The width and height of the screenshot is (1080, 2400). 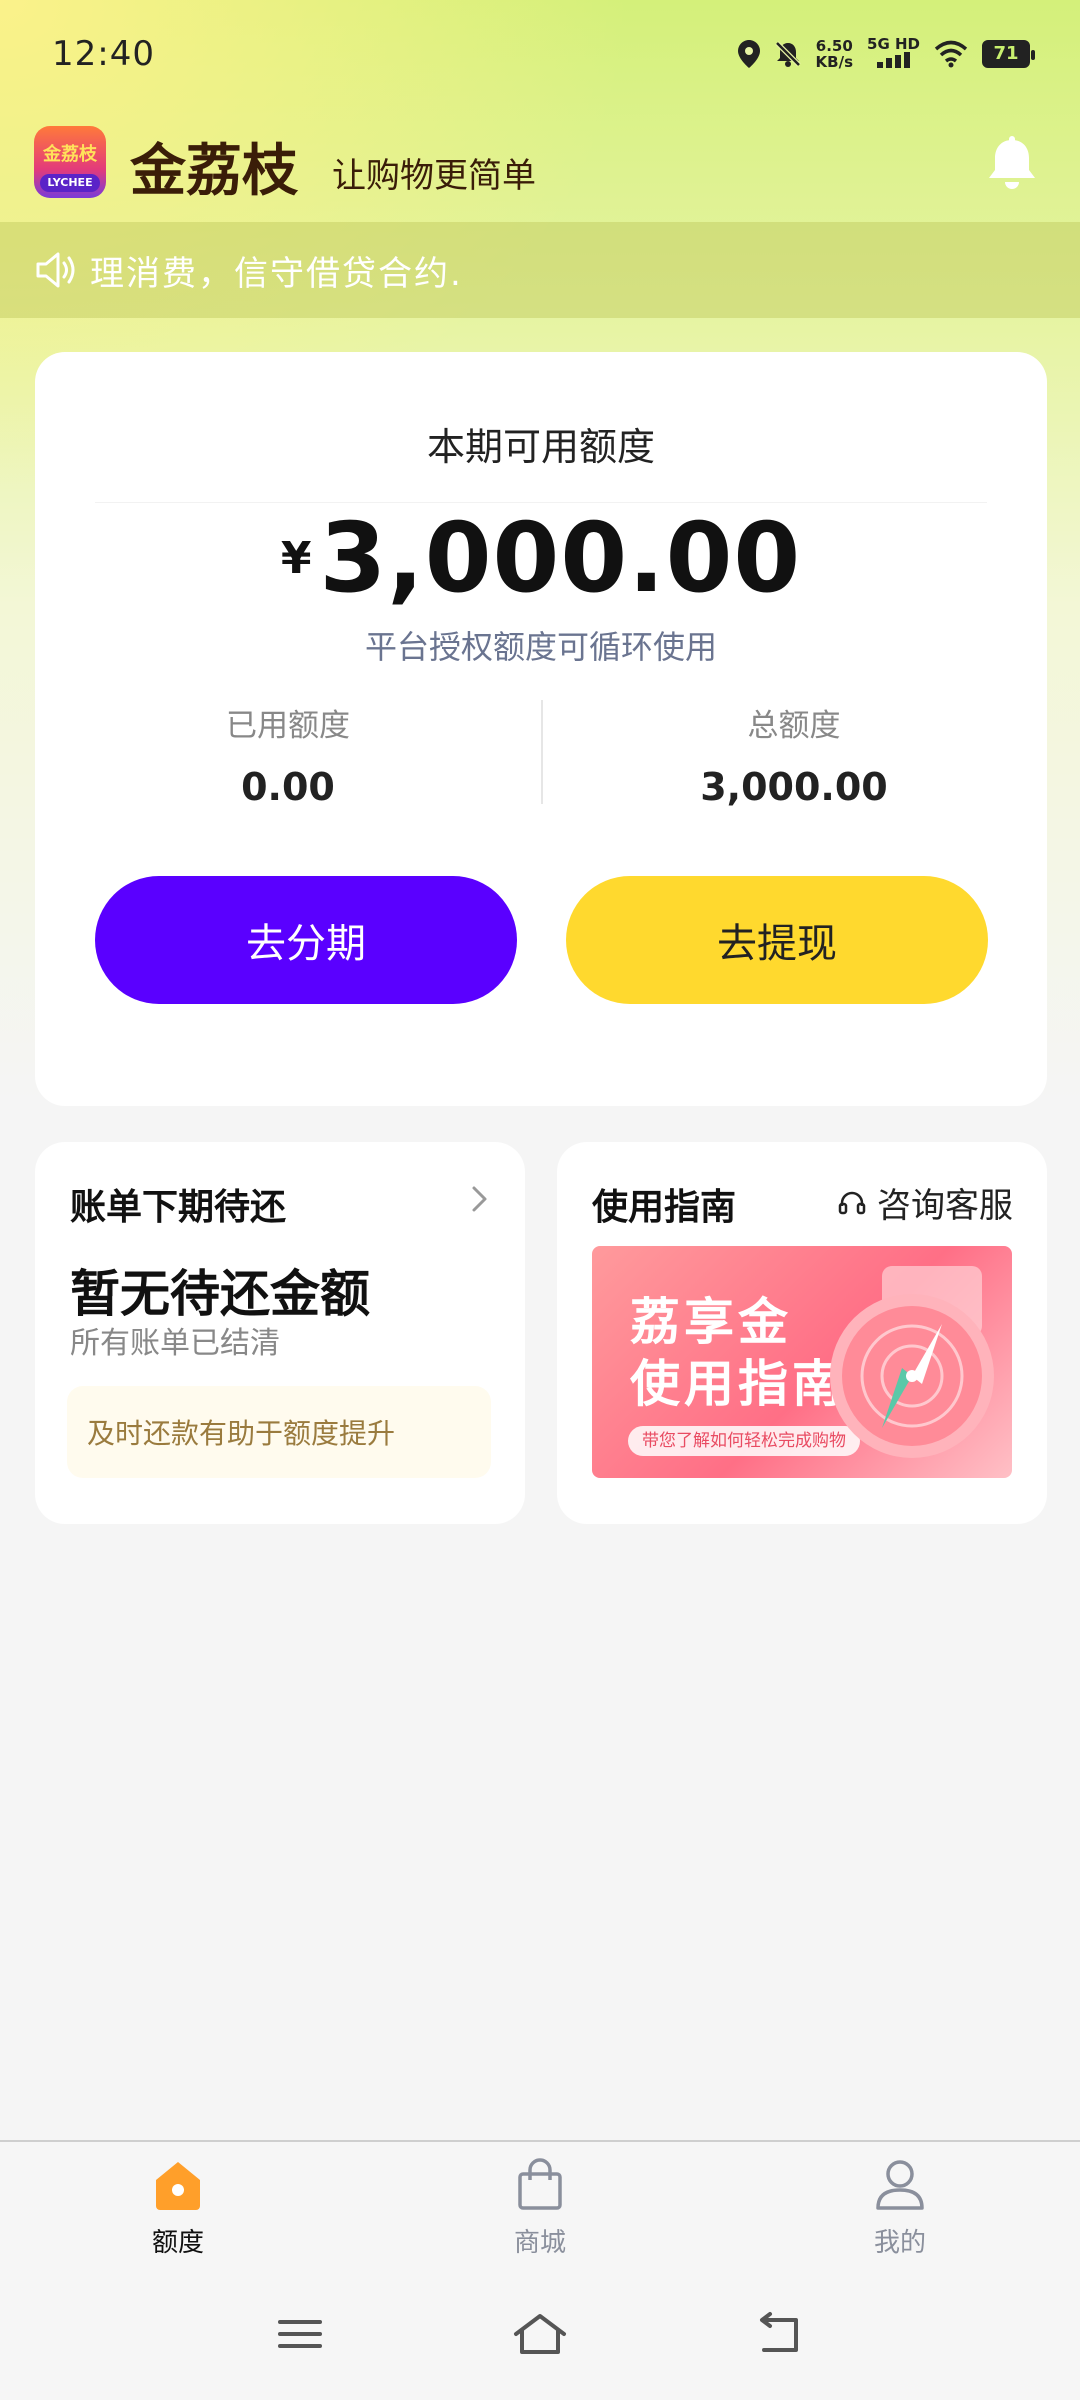 What do you see at coordinates (951, 53) in the screenshot?
I see `wifi-icon` at bounding box center [951, 53].